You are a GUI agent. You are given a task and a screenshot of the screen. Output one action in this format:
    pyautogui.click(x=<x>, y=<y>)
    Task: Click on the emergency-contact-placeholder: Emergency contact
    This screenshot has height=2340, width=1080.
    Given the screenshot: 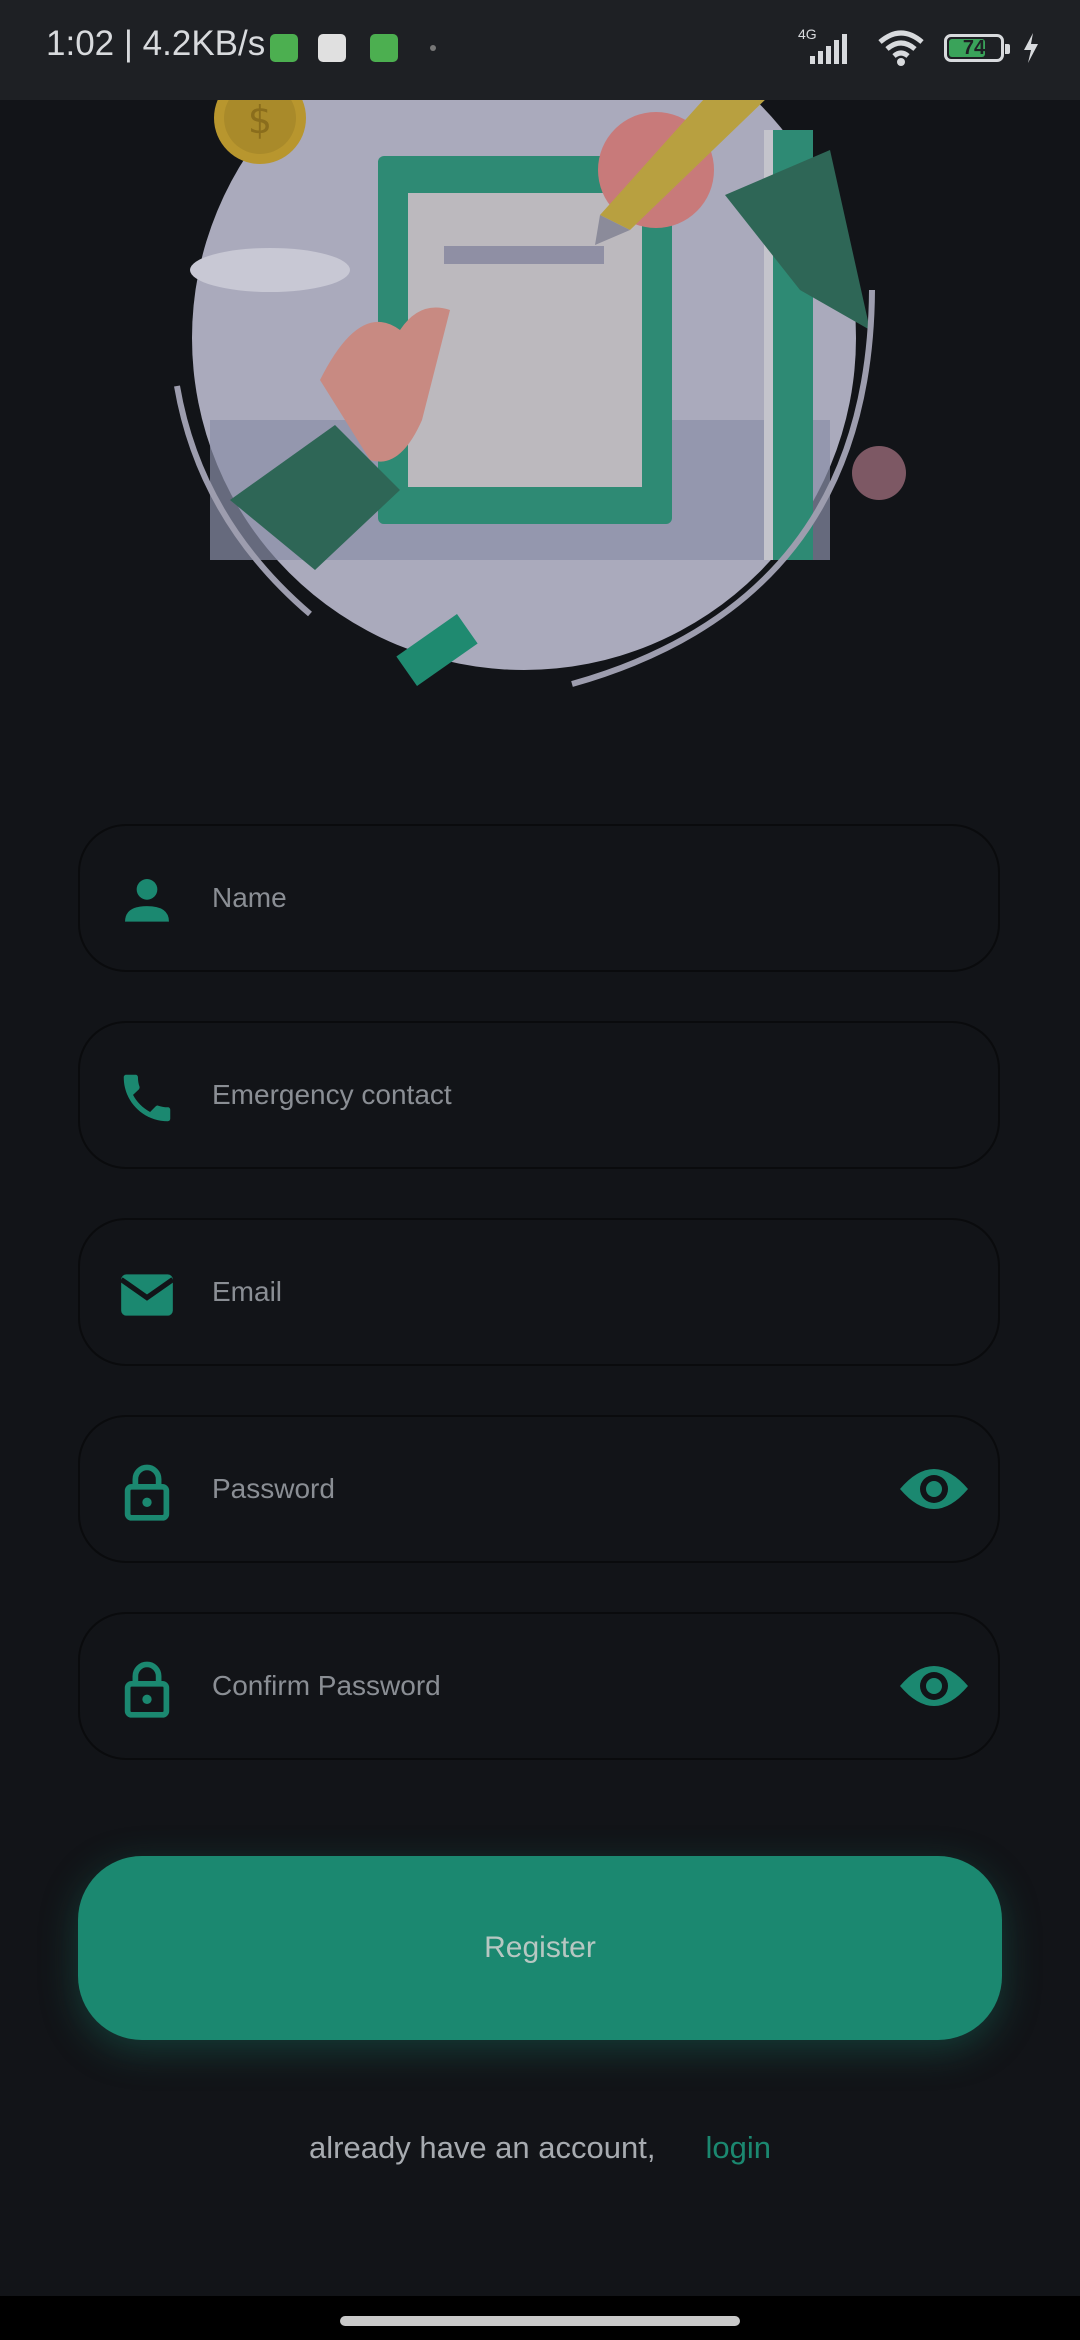 What is the action you would take?
    pyautogui.click(x=332, y=1094)
    